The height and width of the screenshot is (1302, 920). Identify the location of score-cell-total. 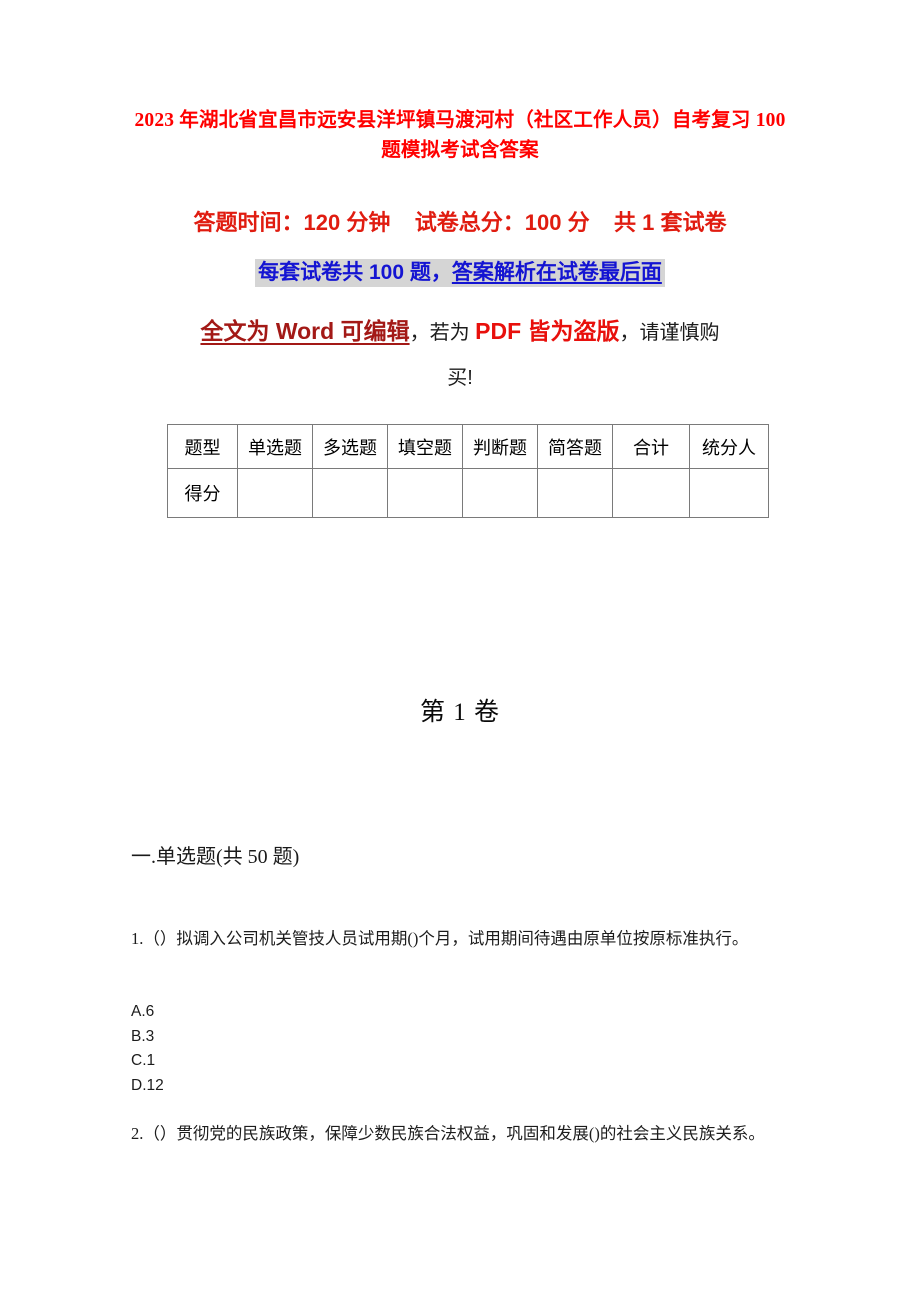
(651, 493).